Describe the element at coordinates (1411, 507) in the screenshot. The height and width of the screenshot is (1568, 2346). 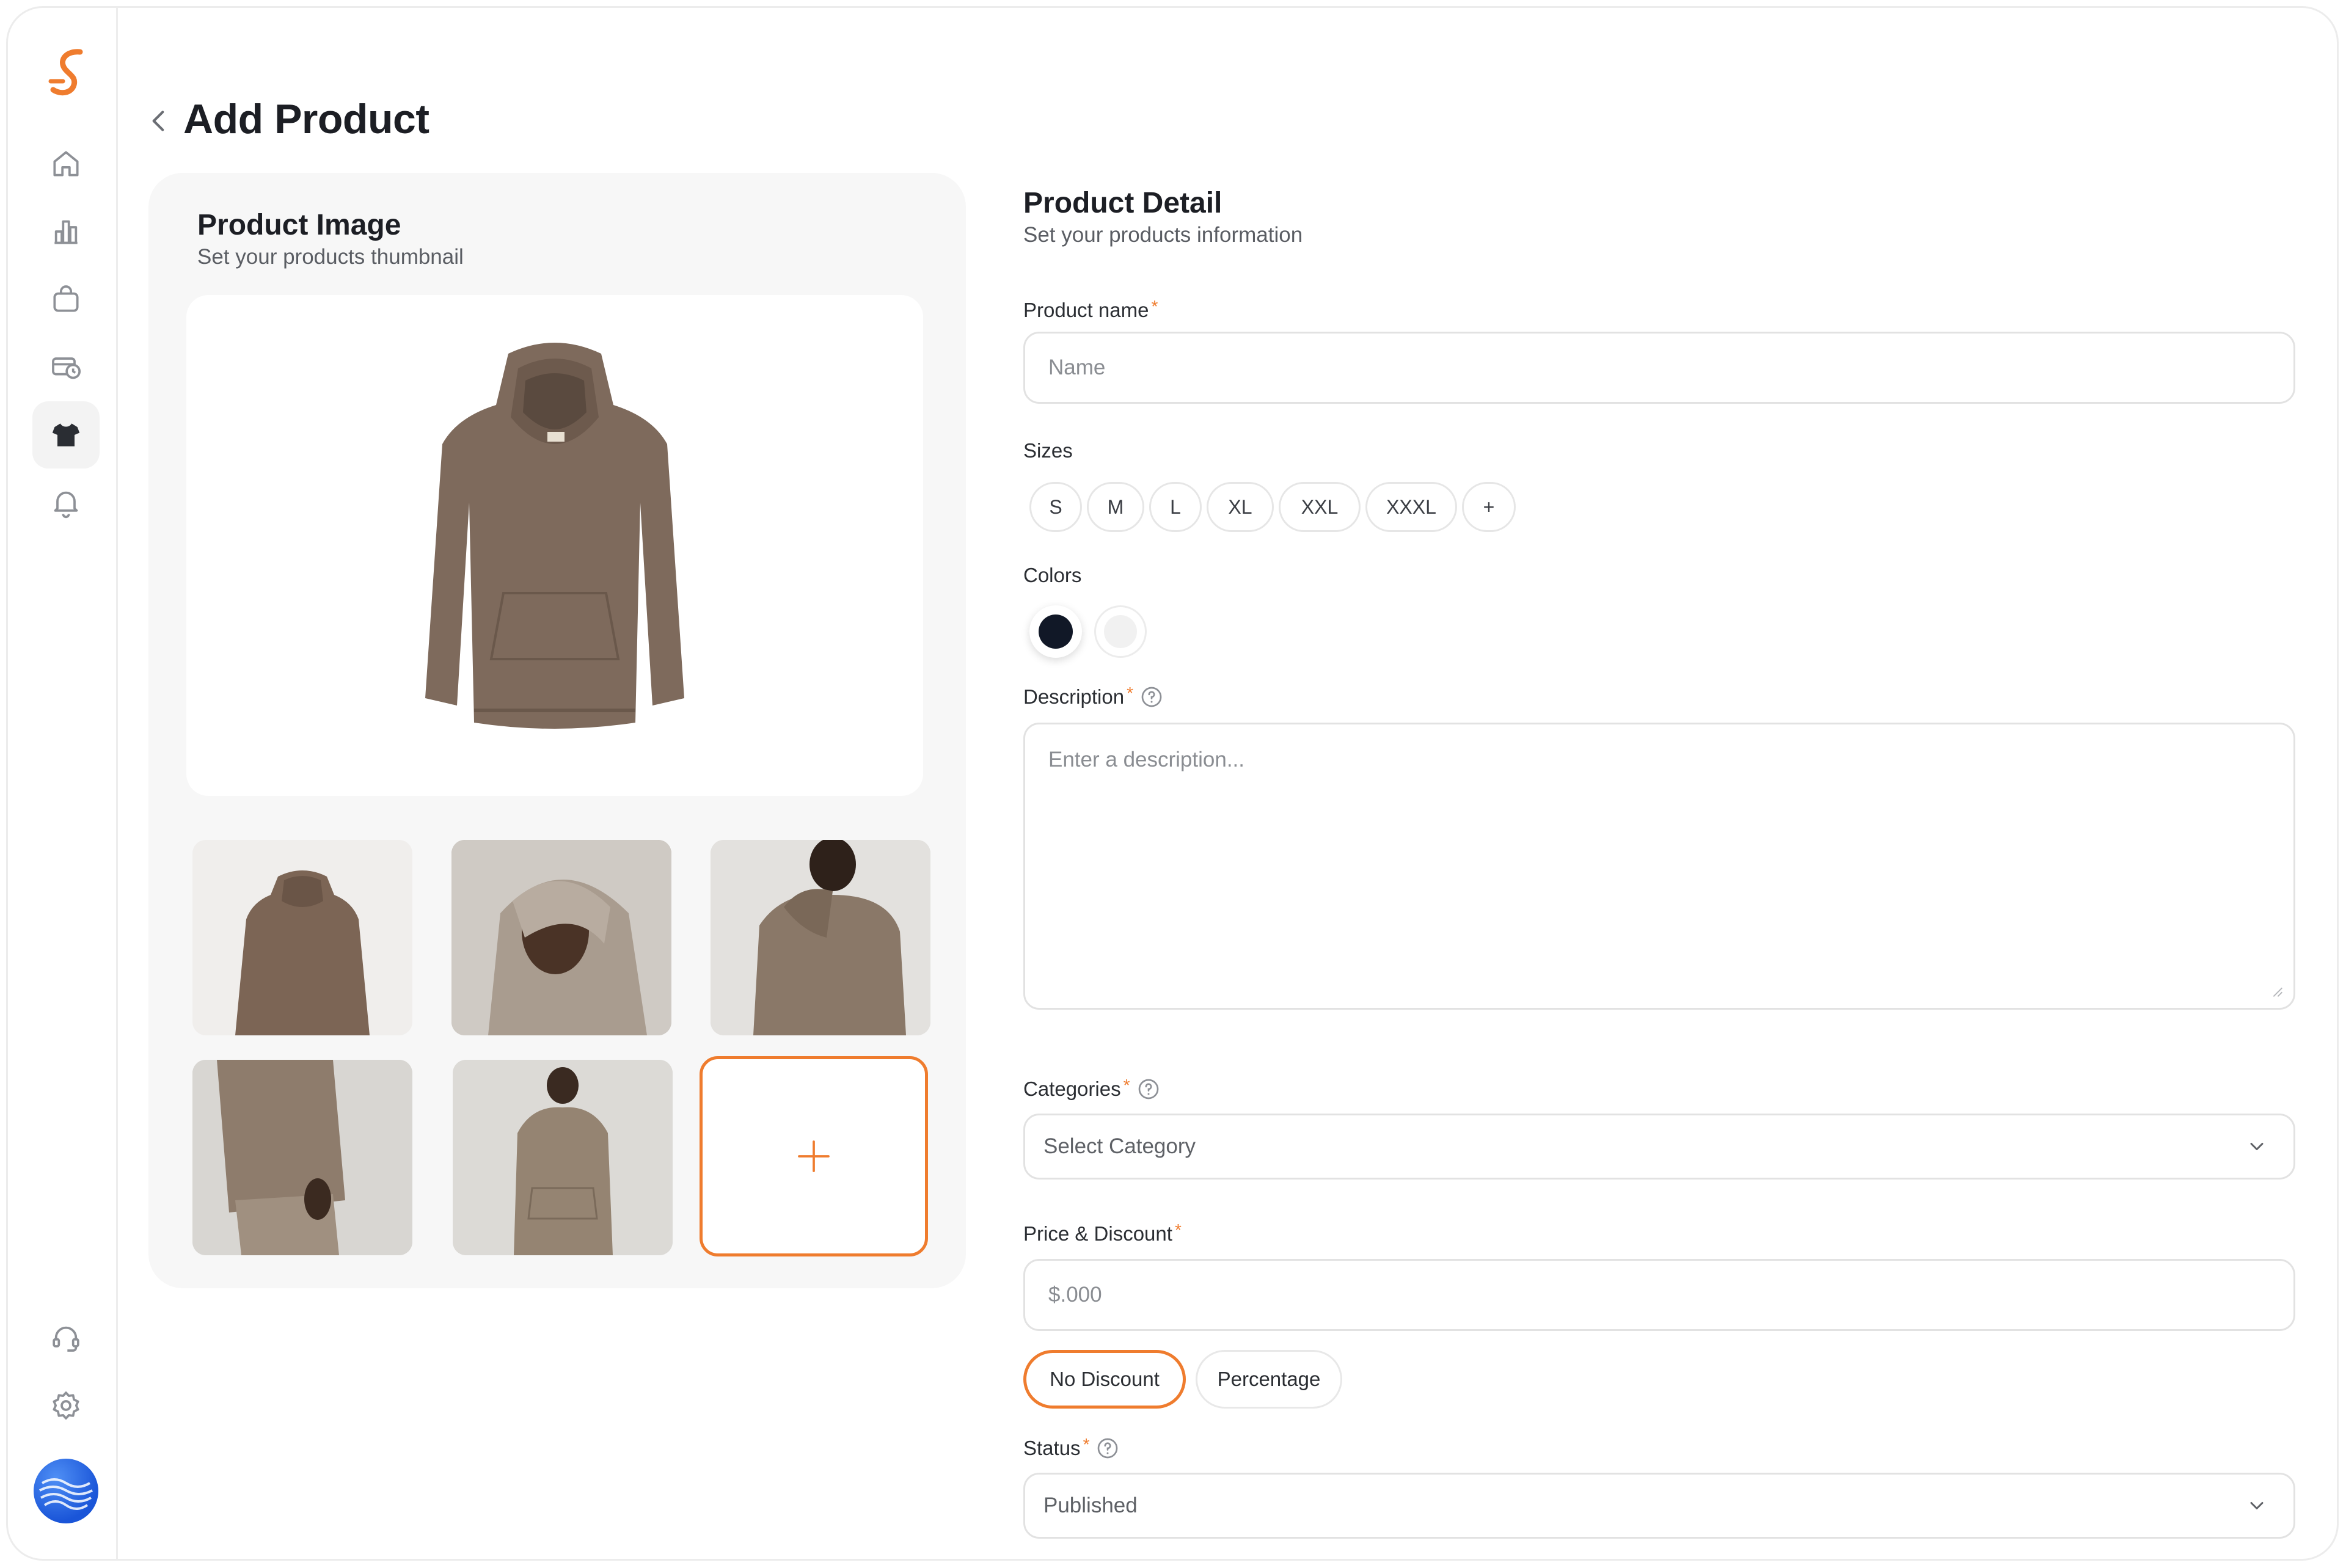
I see `size-chip-xxxl: XXXL` at that location.